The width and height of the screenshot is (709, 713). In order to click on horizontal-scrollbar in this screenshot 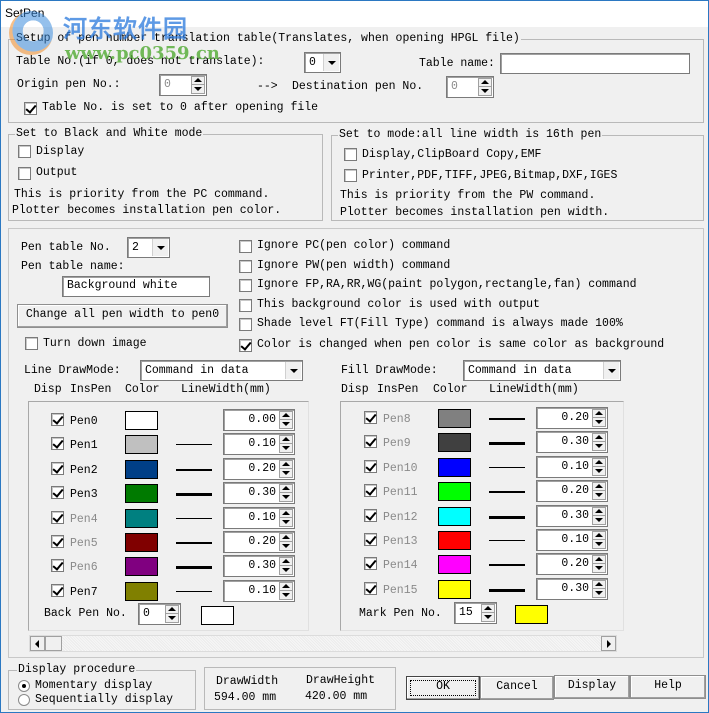, I will do `click(323, 643)`.